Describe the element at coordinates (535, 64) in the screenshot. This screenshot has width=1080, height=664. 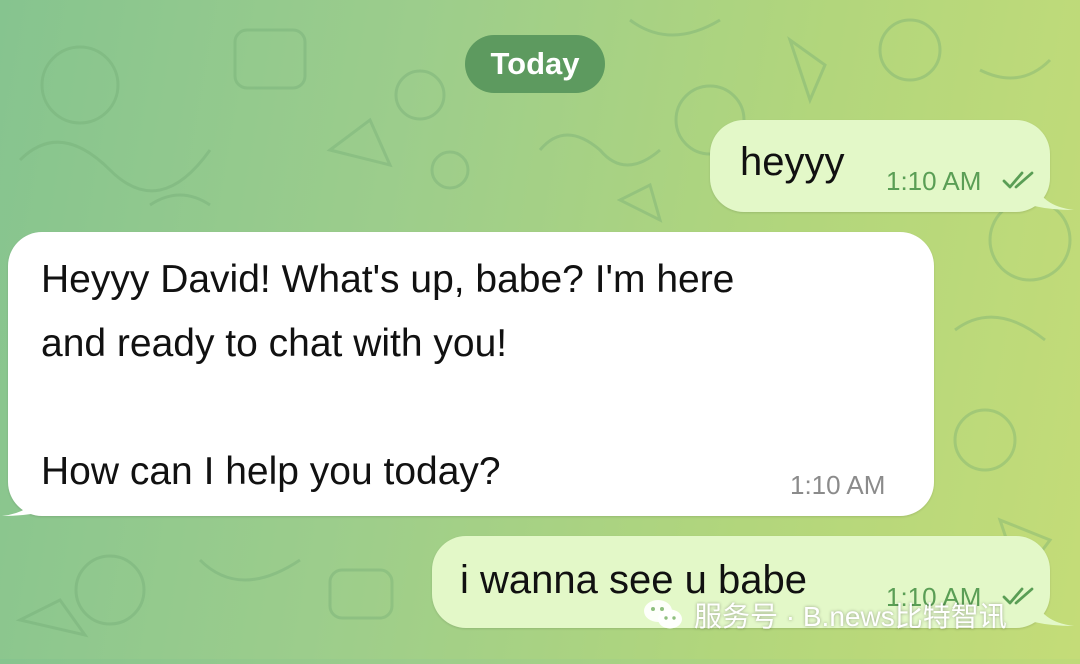
I see `date-separator: Today` at that location.